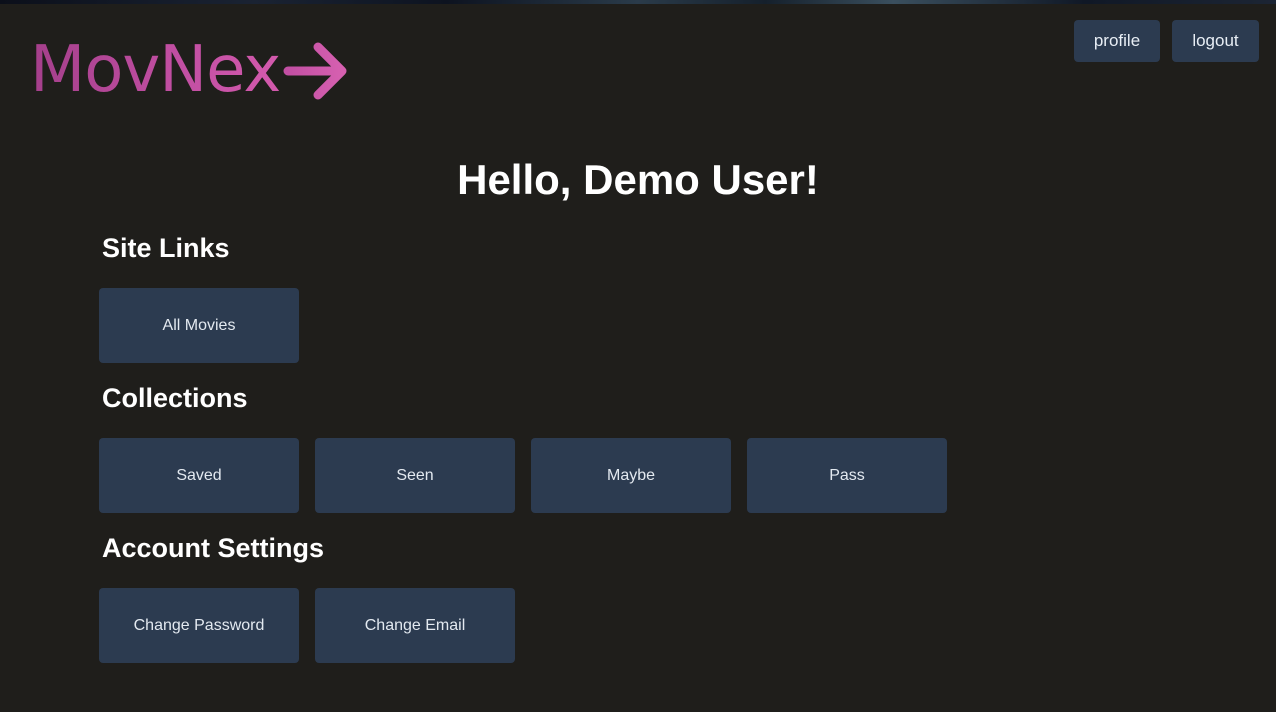 This screenshot has width=1276, height=712. What do you see at coordinates (1215, 41) in the screenshot?
I see `logout-button: logout` at bounding box center [1215, 41].